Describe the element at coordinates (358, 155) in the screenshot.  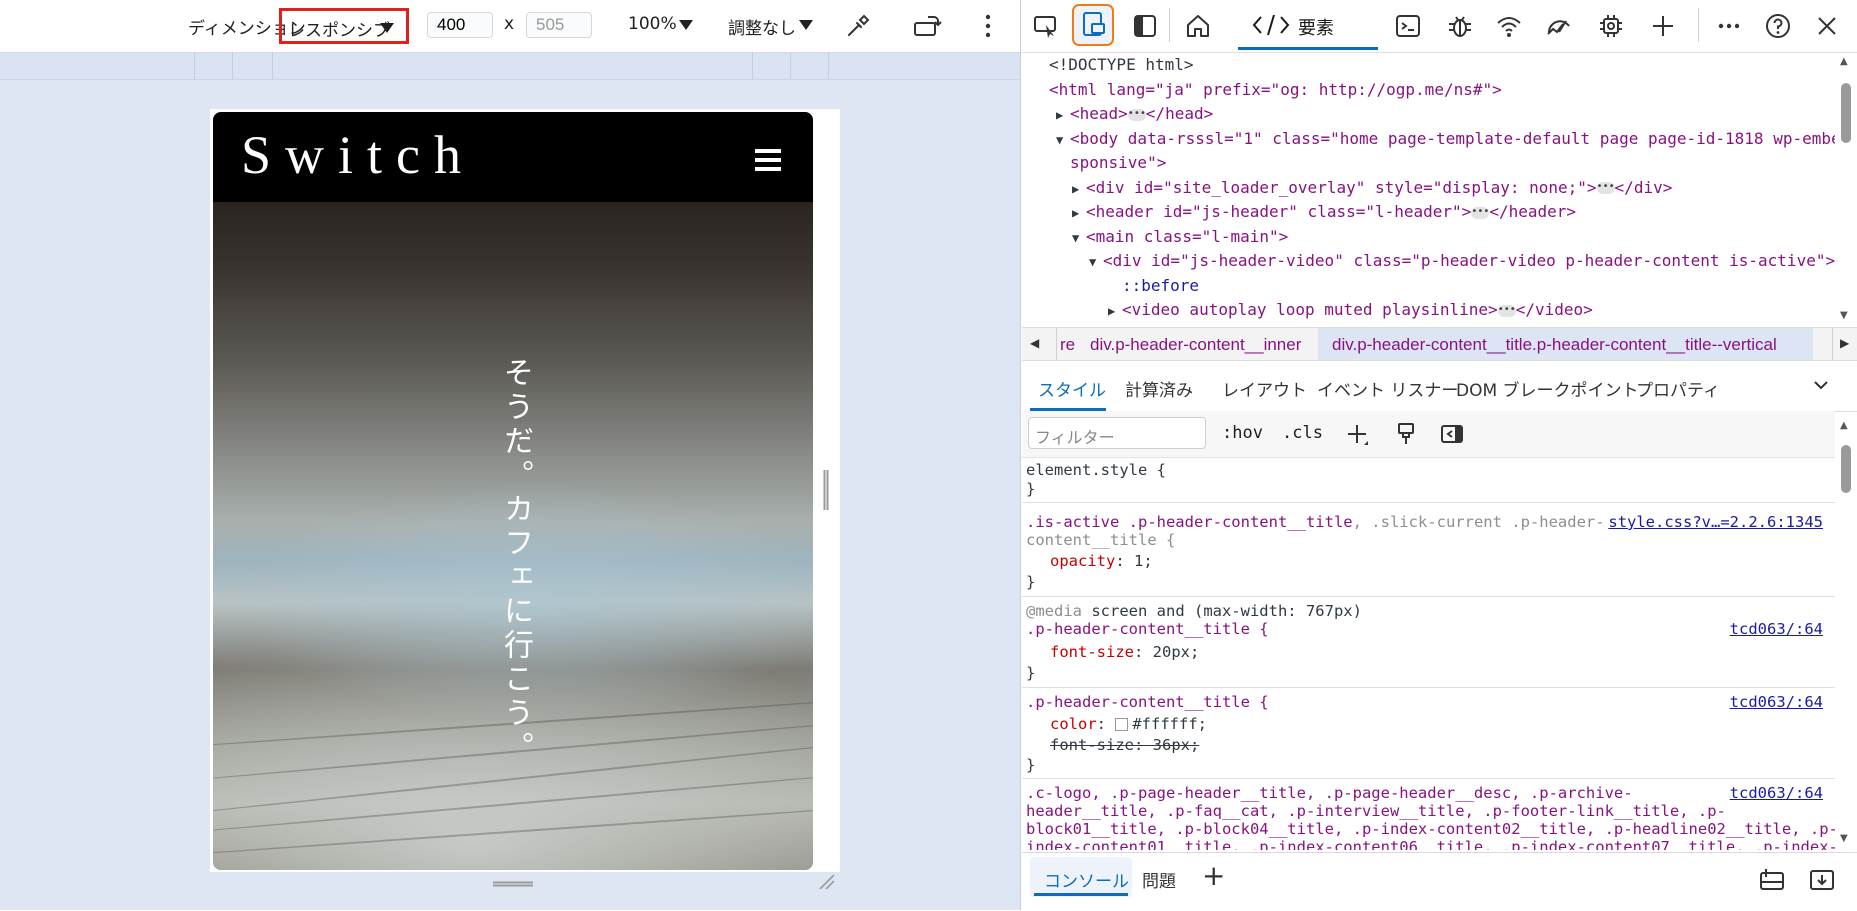
I see `site-logo: Switch` at that location.